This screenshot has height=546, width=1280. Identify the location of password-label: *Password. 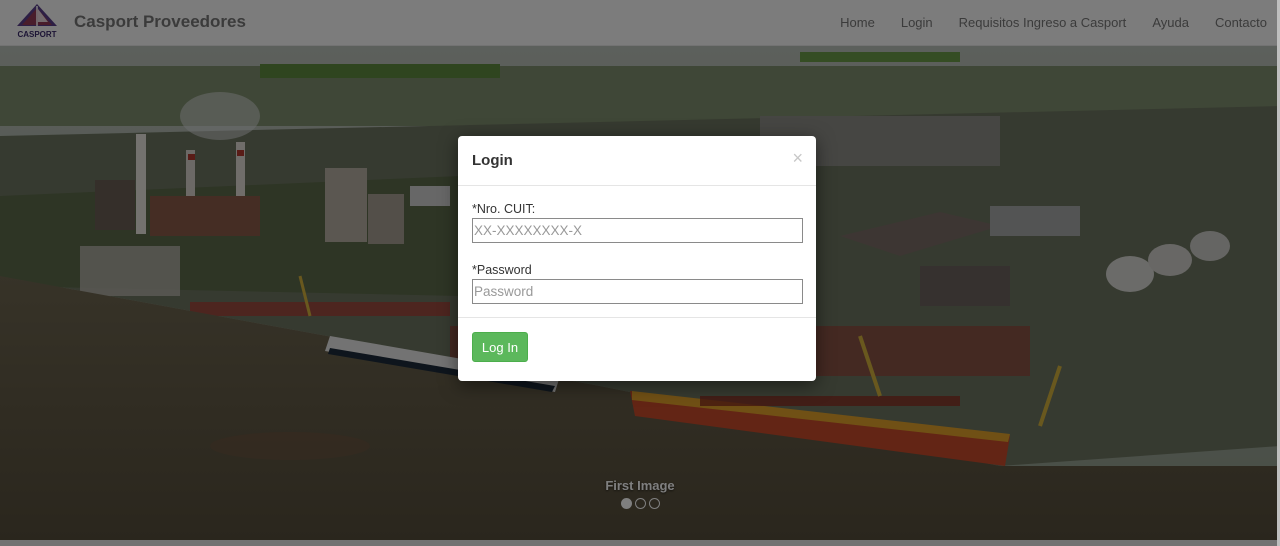
(502, 270).